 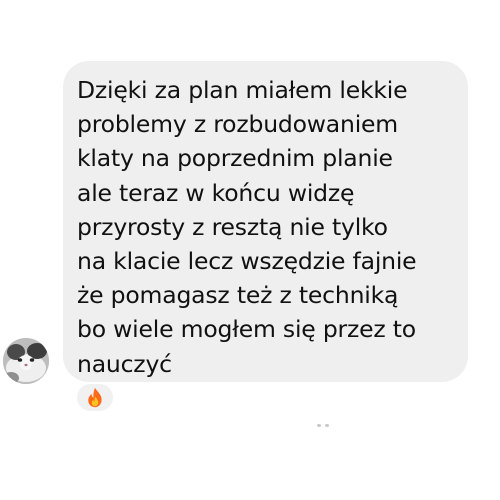 I want to click on sender-avatar, so click(x=26, y=361).